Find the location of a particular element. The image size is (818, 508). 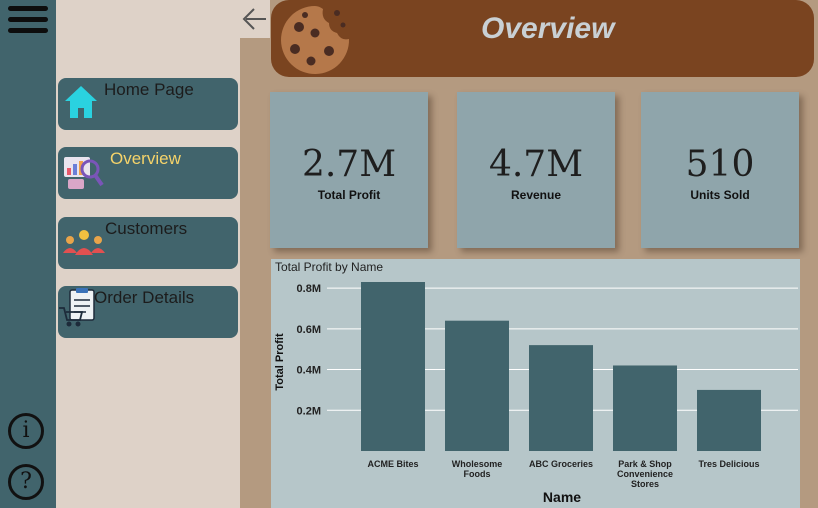

people-icon is located at coordinates (84, 242).